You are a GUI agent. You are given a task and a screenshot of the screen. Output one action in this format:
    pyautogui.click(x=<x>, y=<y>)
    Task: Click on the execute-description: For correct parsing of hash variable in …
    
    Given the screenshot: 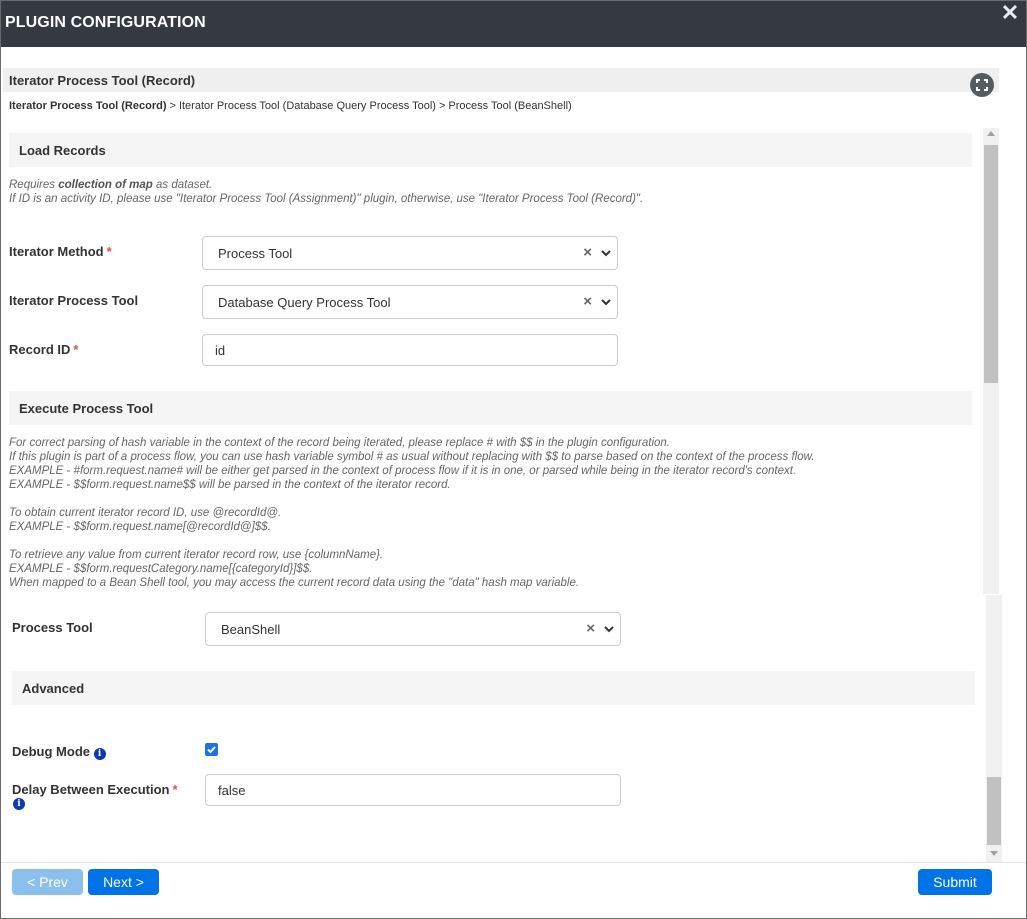 What is the action you would take?
    pyautogui.click(x=412, y=513)
    